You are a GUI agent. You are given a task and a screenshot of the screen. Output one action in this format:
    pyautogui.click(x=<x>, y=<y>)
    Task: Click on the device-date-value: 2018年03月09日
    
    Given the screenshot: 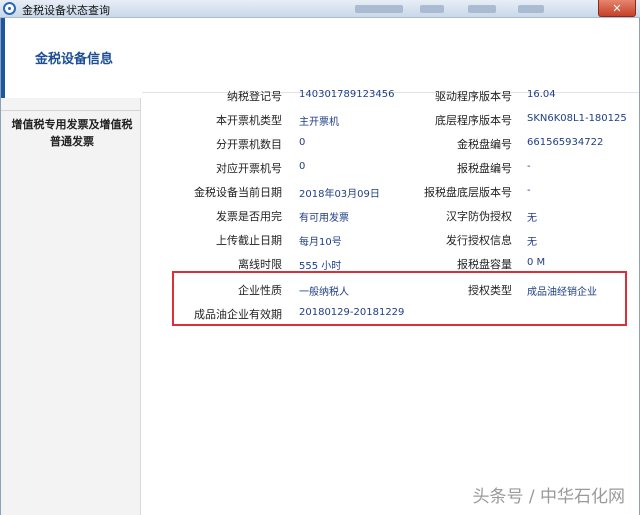 What is the action you would take?
    pyautogui.click(x=339, y=194)
    